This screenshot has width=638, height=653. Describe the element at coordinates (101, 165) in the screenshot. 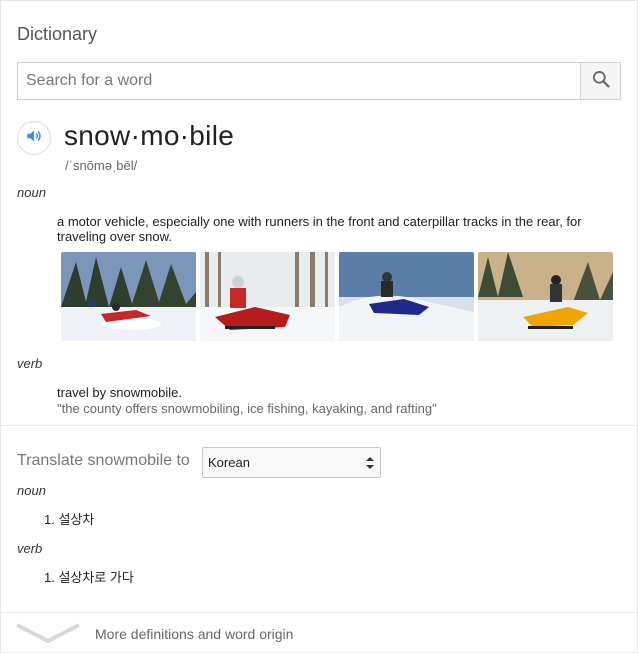

I see `phonetic: /ˈsnōməˌbēl/` at that location.